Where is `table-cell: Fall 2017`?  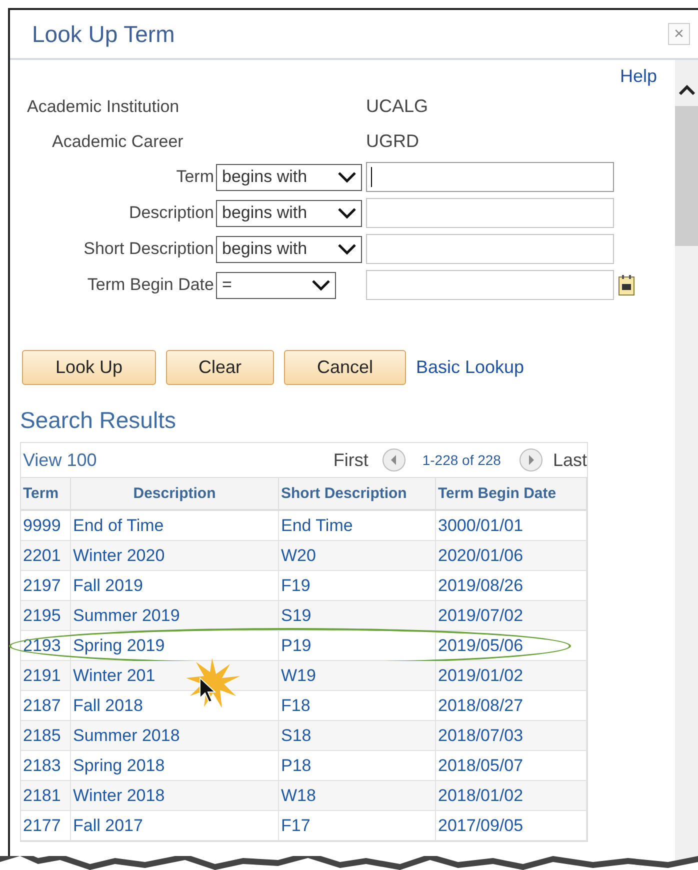 table-cell: Fall 2017 is located at coordinates (175, 826).